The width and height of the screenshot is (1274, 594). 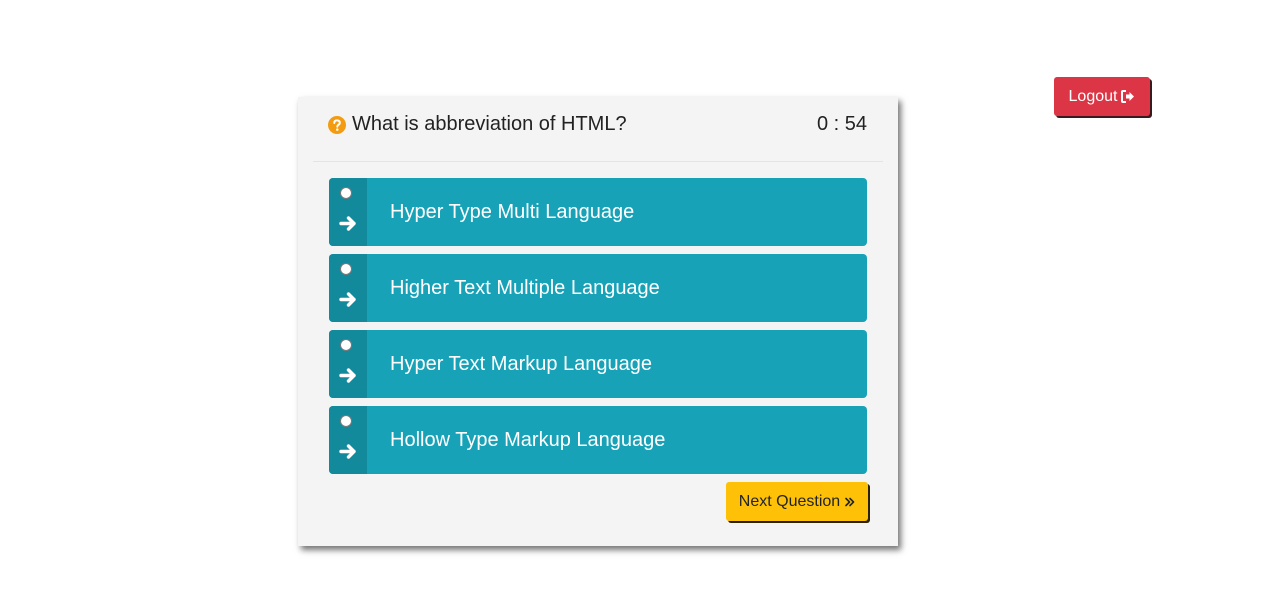 What do you see at coordinates (521, 364) in the screenshot?
I see `option-label: Hyper Text Markup Language` at bounding box center [521, 364].